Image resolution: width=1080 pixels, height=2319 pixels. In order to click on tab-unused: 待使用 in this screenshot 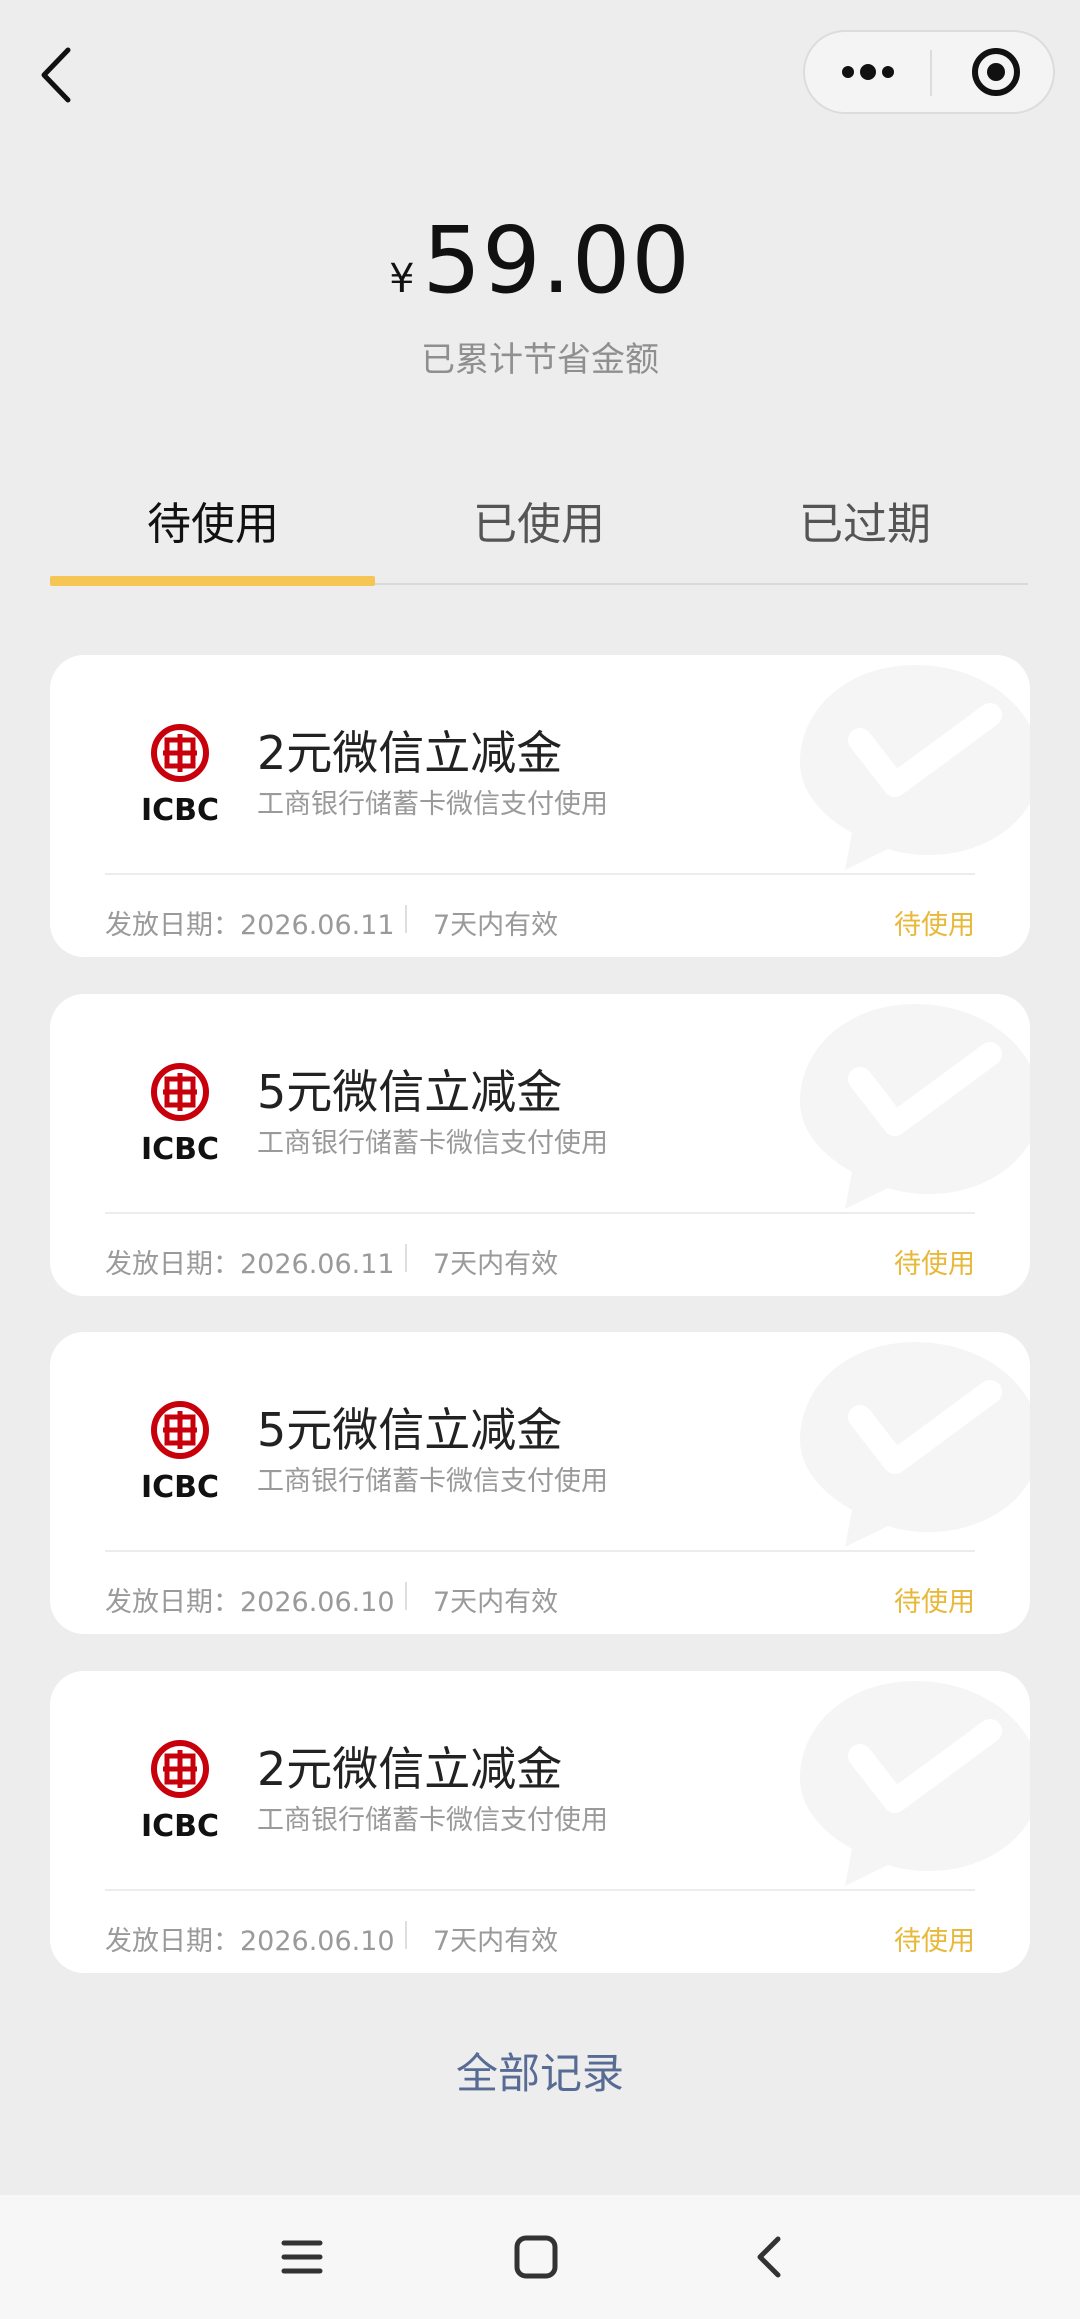, I will do `click(213, 525)`.